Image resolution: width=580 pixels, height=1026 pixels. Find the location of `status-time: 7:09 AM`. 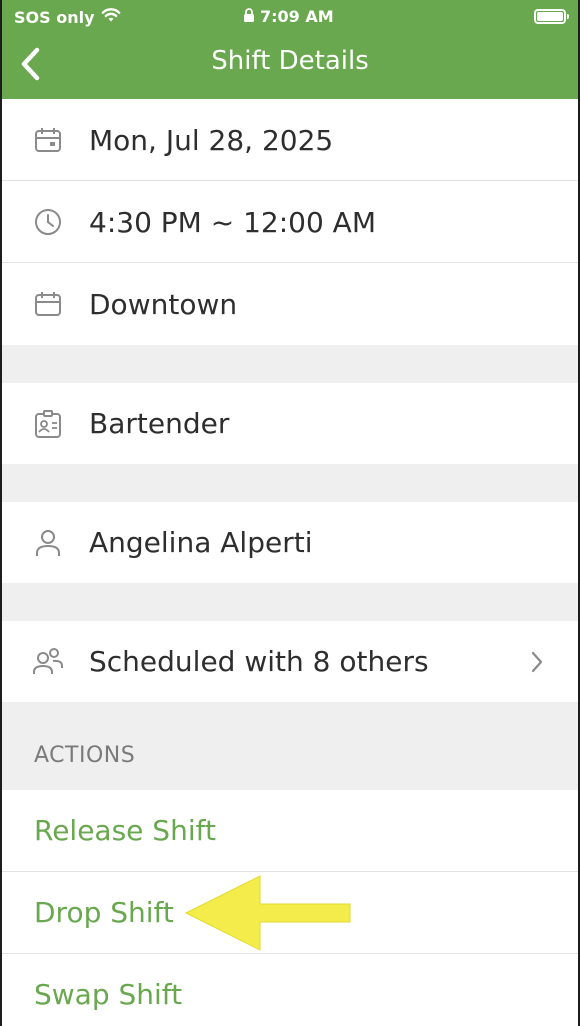

status-time: 7:09 AM is located at coordinates (297, 16).